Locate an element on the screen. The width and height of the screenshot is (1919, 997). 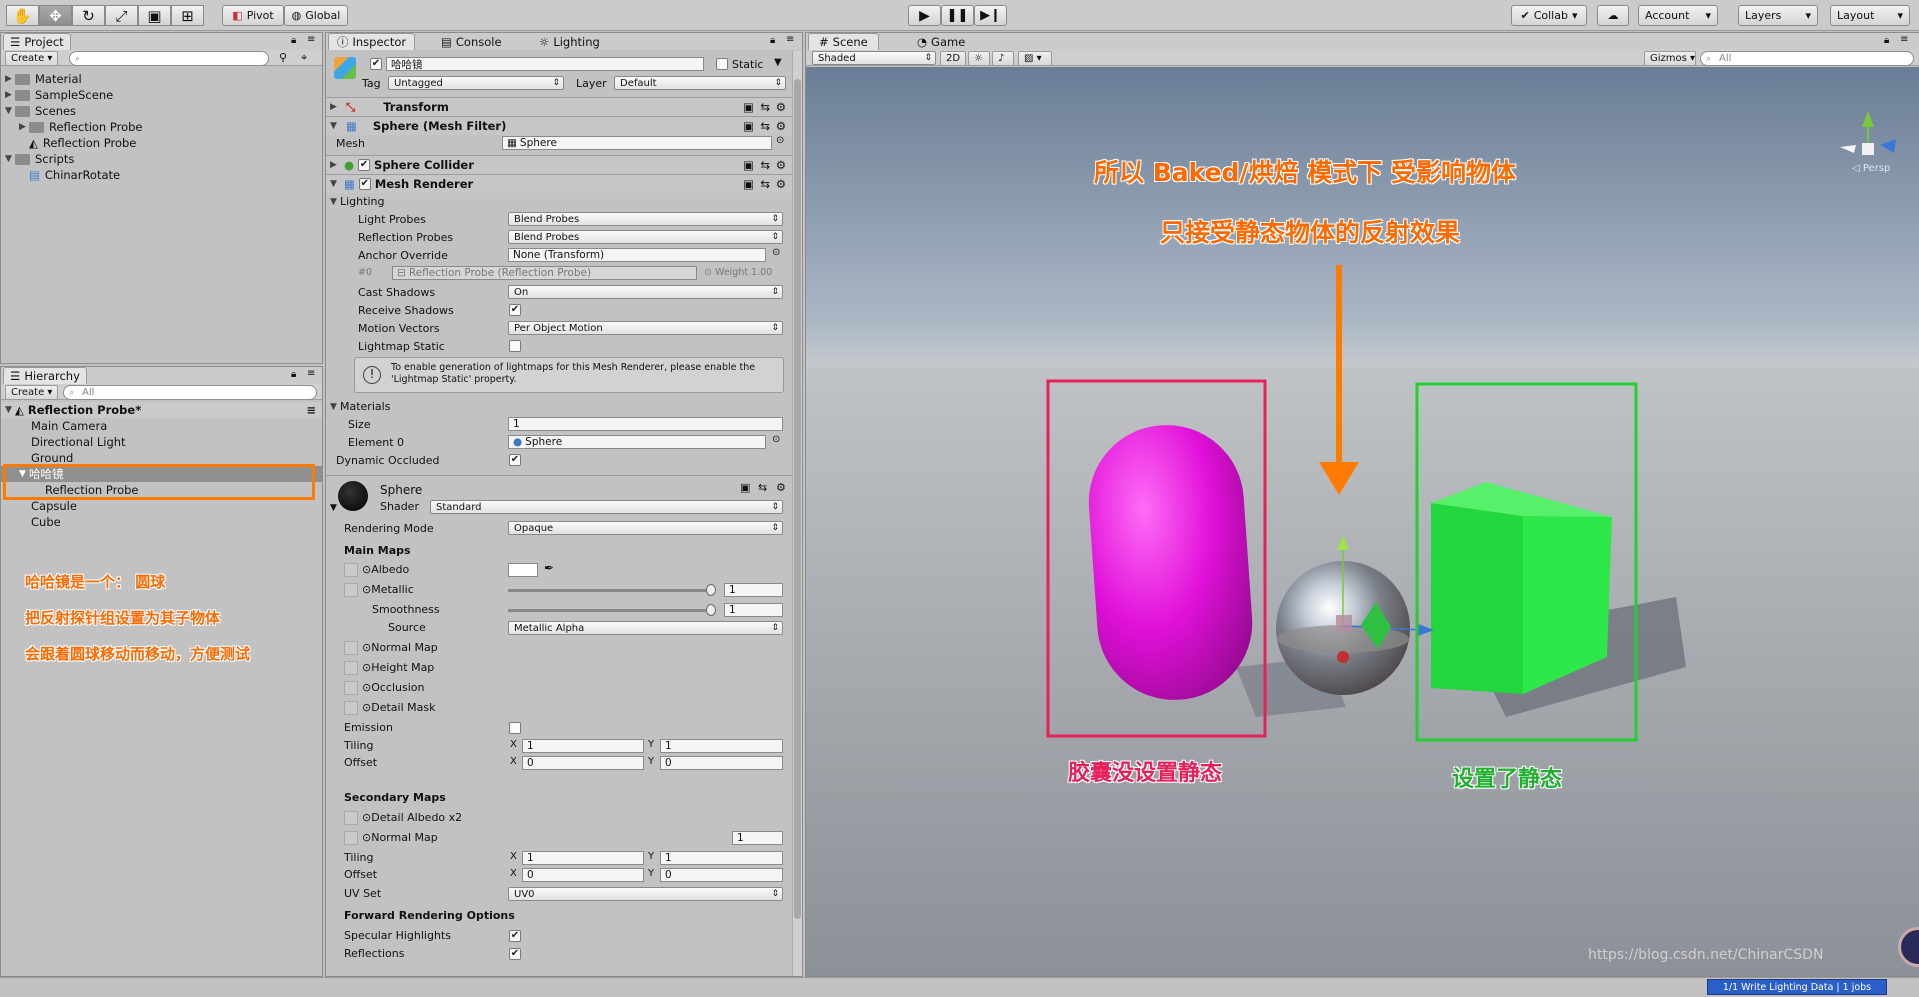
project-item: ▶ SampleScene is located at coordinates (57, 95).